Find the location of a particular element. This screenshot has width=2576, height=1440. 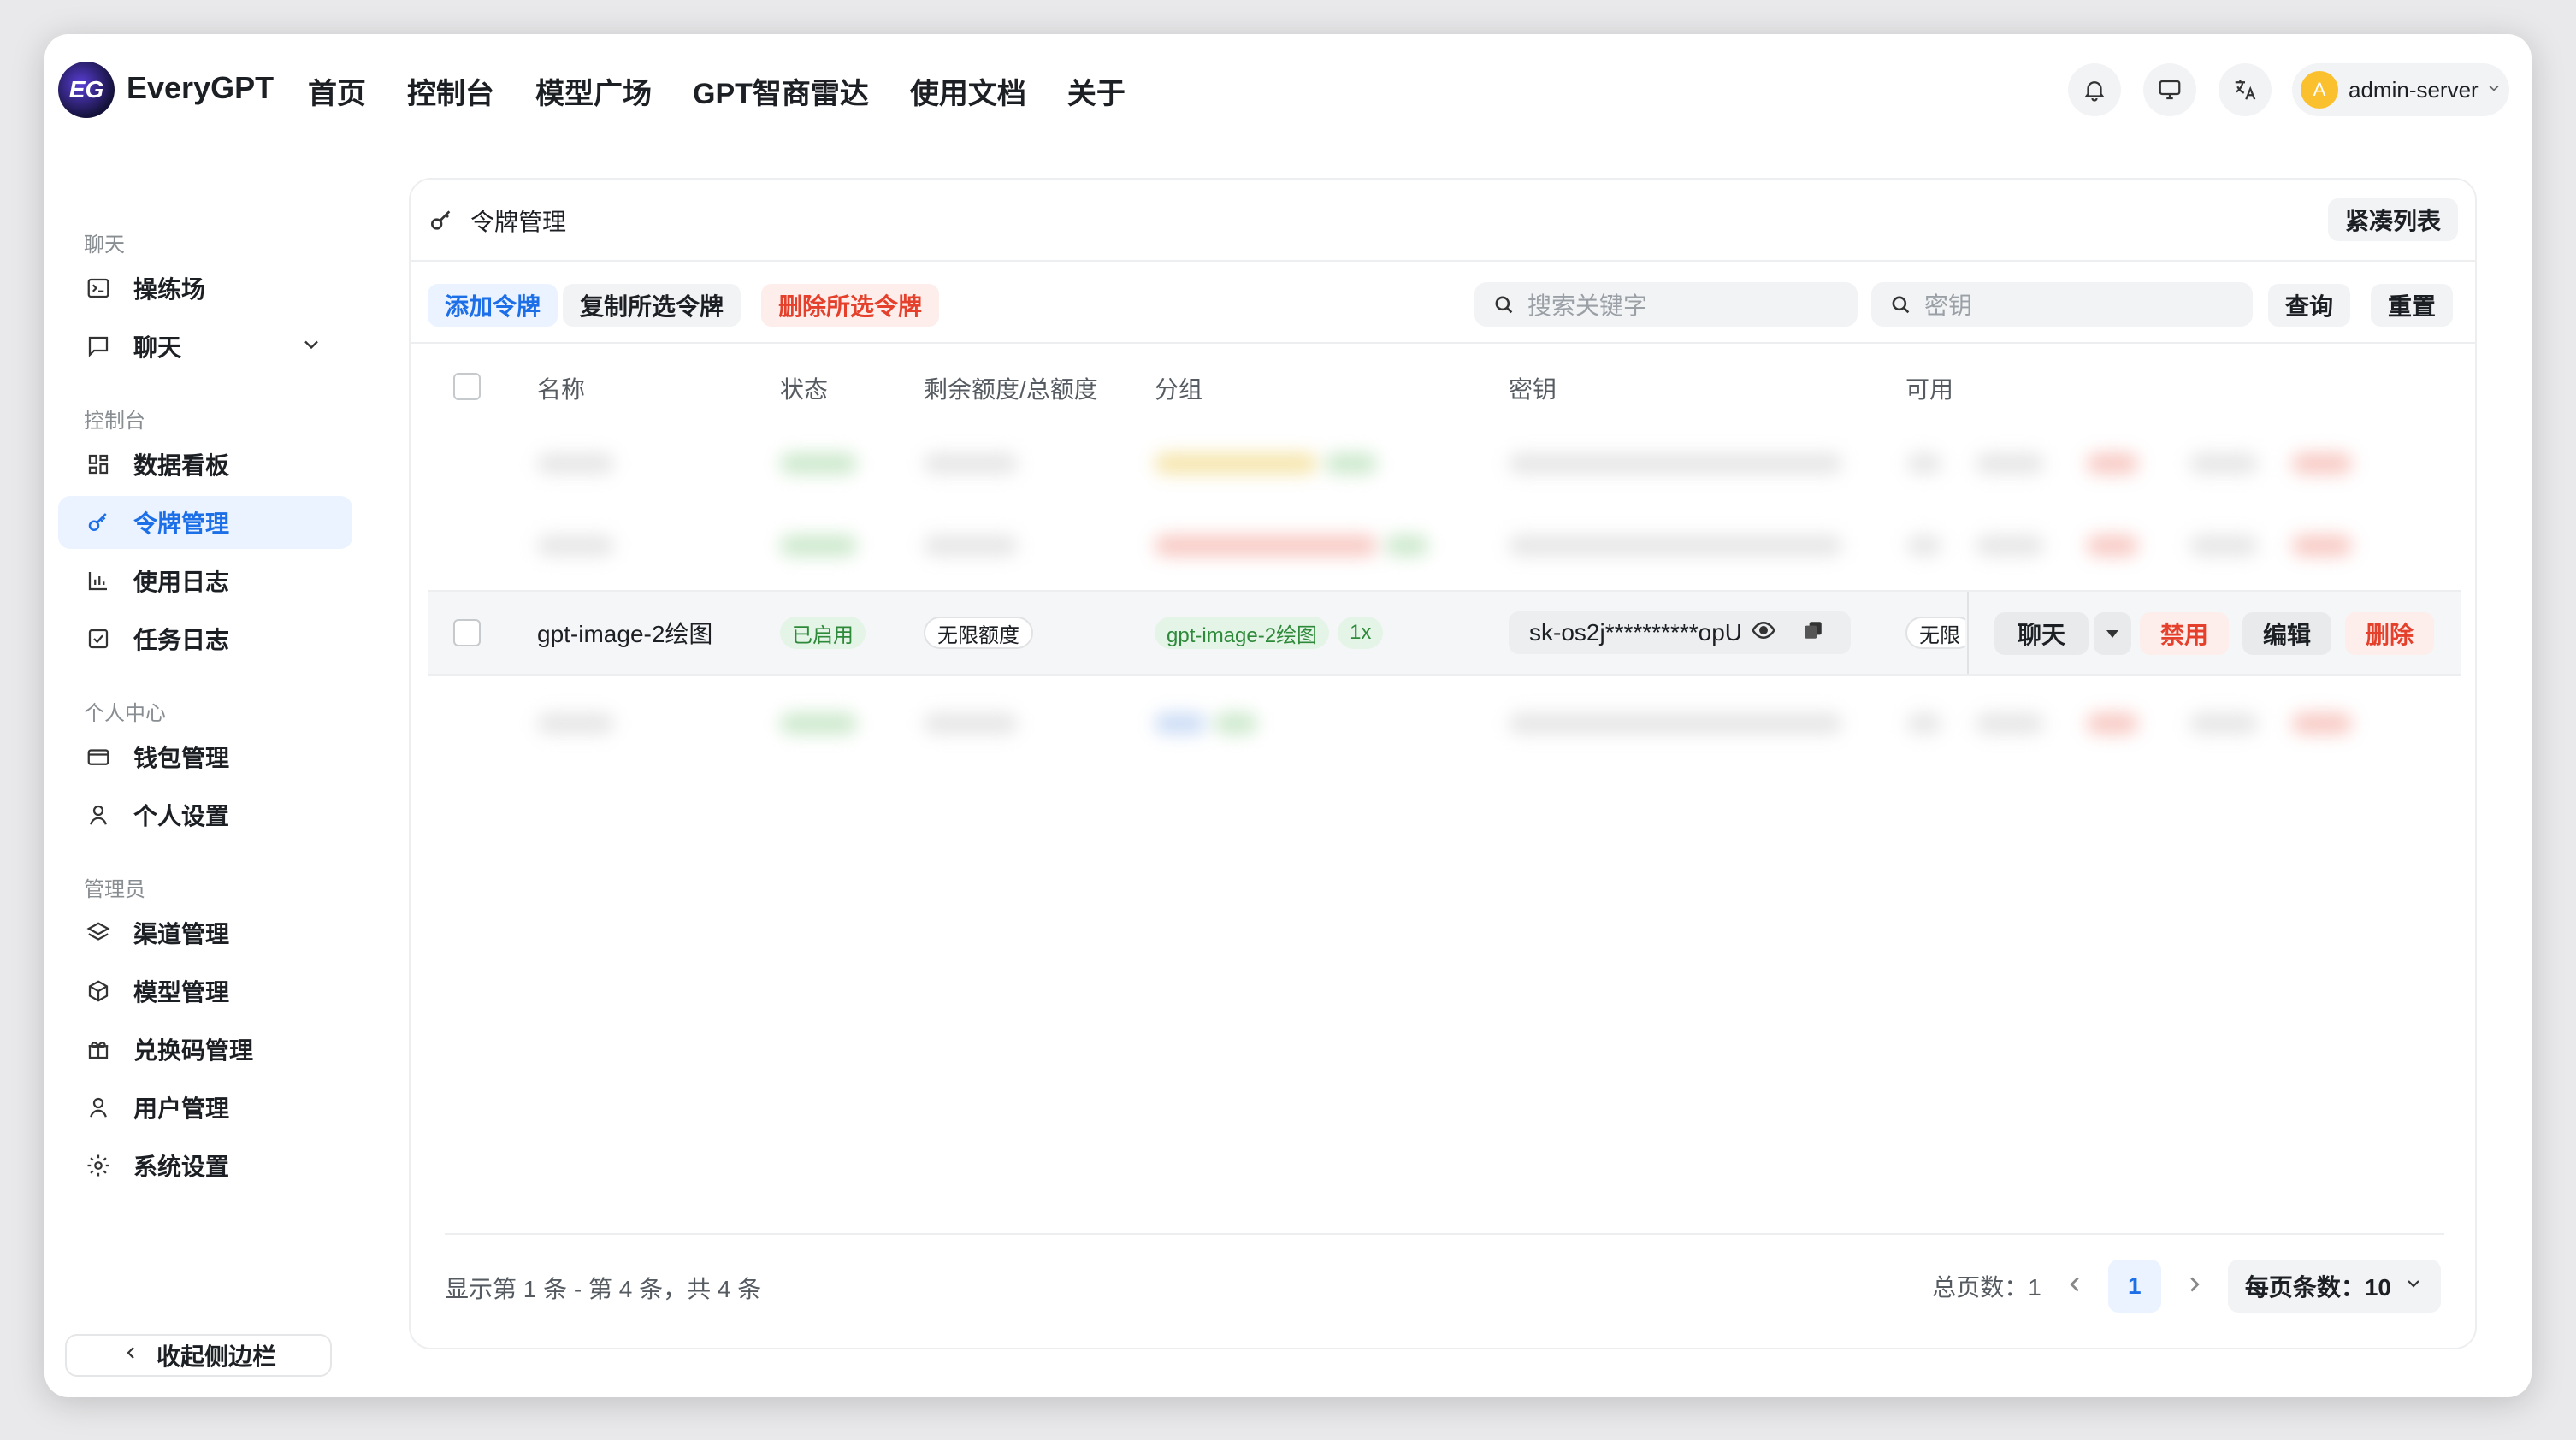

status-badge: 已启用 is located at coordinates (823, 633).